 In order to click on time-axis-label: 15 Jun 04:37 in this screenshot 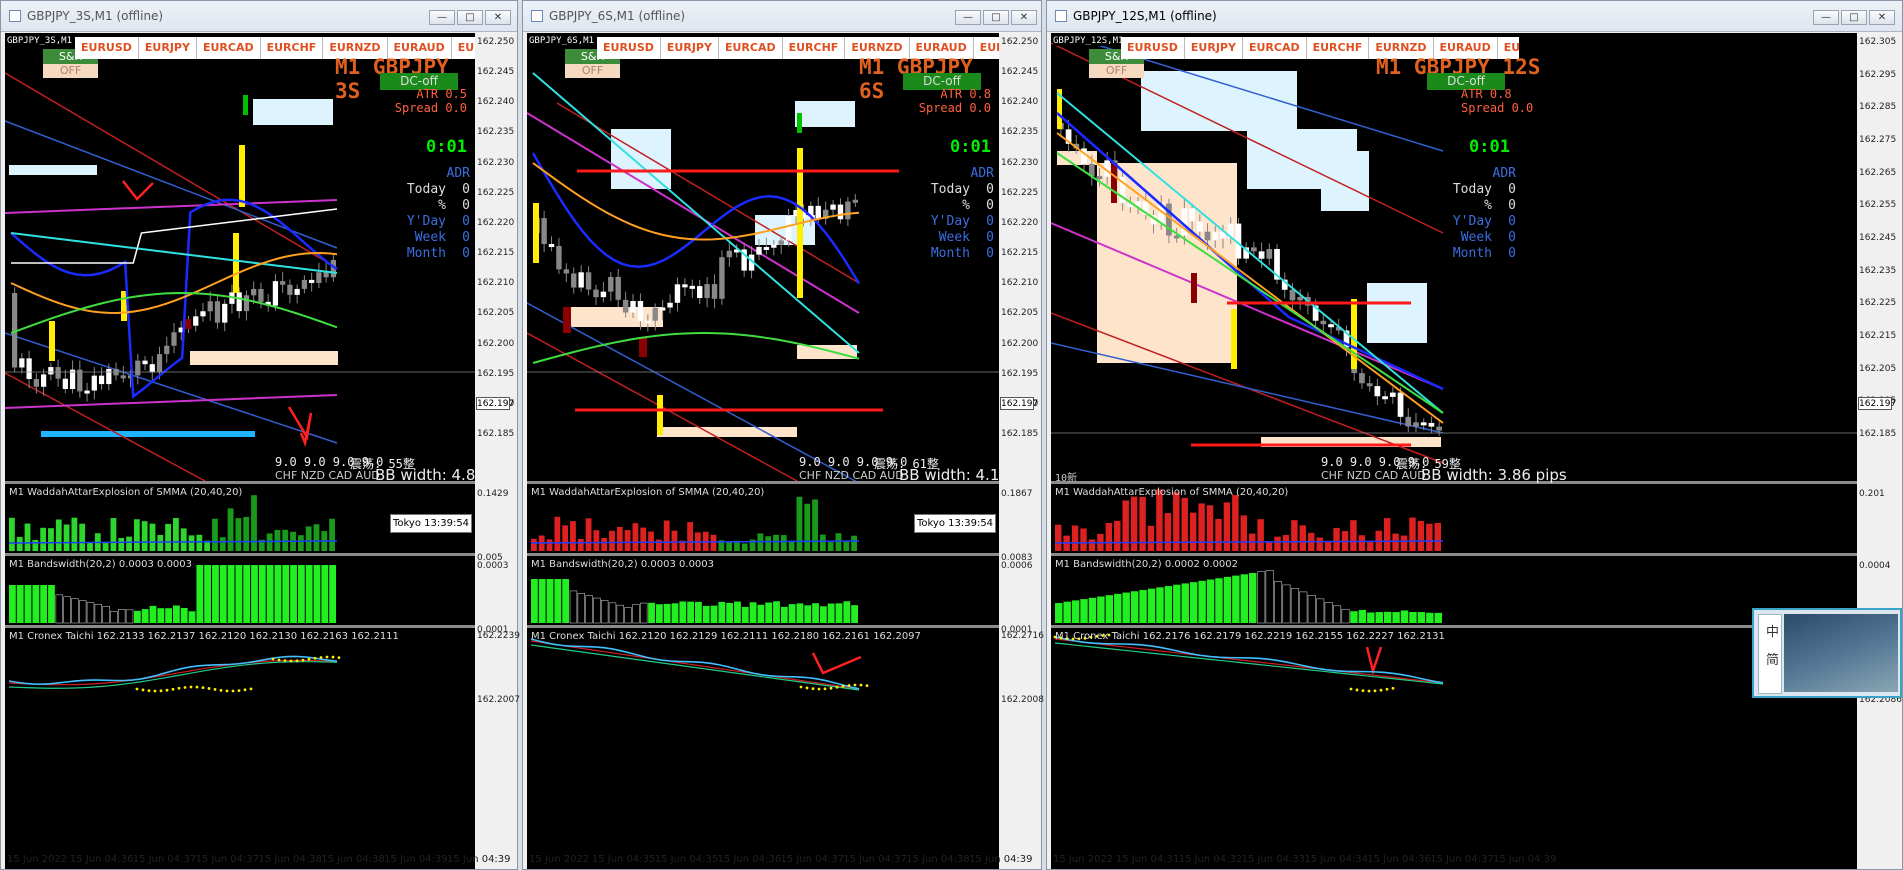, I will do `click(812, 859)`.